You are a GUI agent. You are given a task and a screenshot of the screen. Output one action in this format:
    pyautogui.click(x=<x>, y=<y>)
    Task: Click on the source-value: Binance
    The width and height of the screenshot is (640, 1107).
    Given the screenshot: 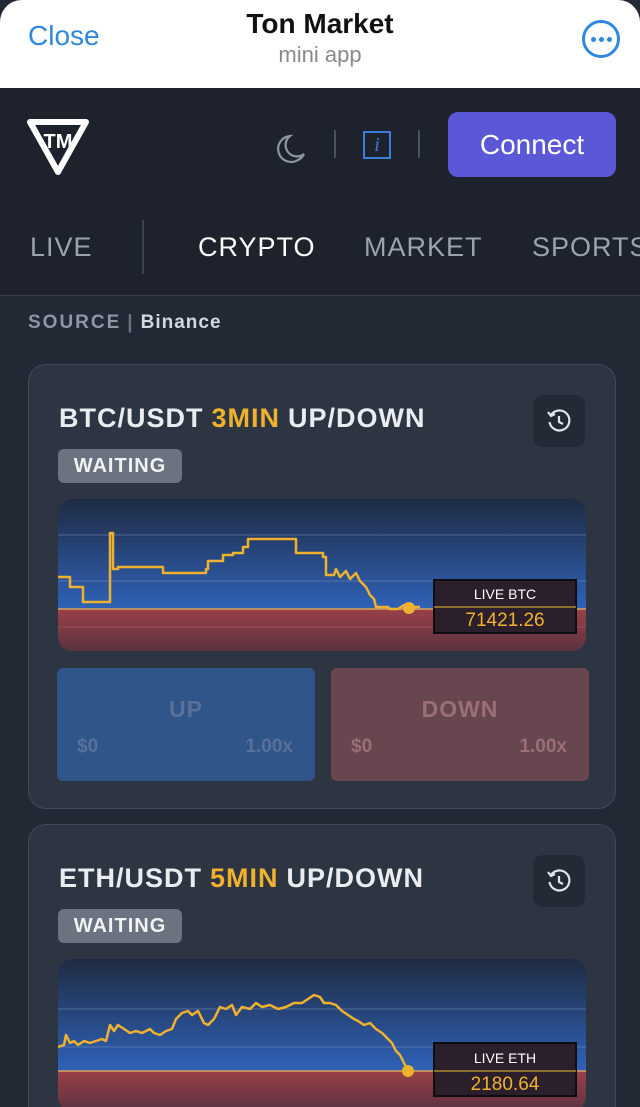 What is the action you would take?
    pyautogui.click(x=181, y=322)
    